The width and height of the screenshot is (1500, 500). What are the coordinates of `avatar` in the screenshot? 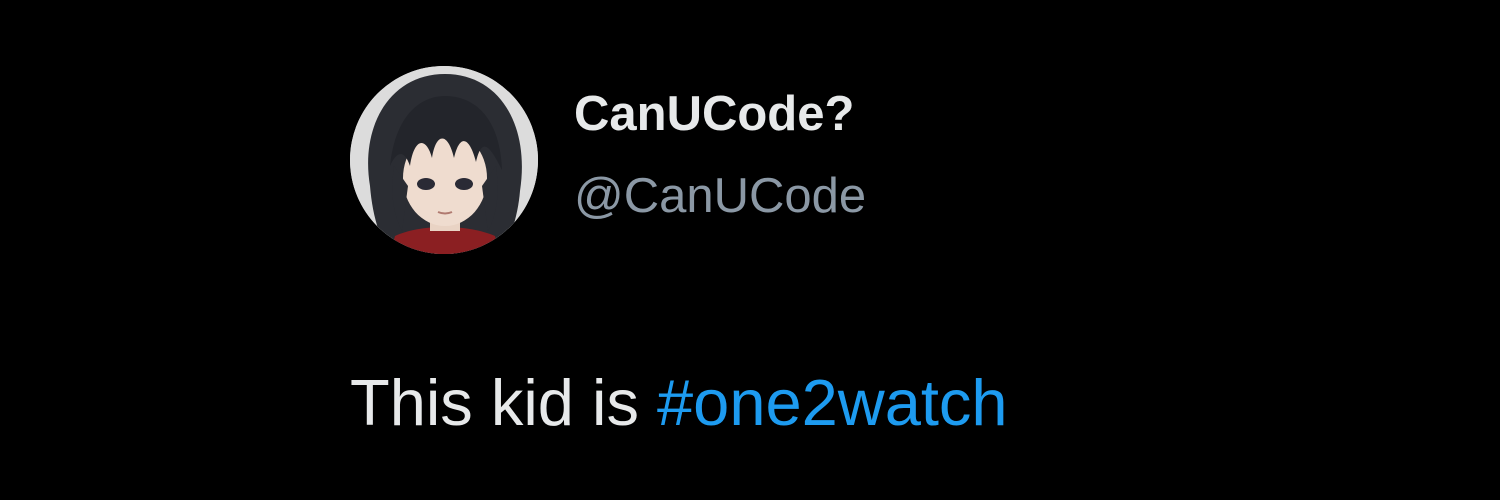 It's located at (444, 160).